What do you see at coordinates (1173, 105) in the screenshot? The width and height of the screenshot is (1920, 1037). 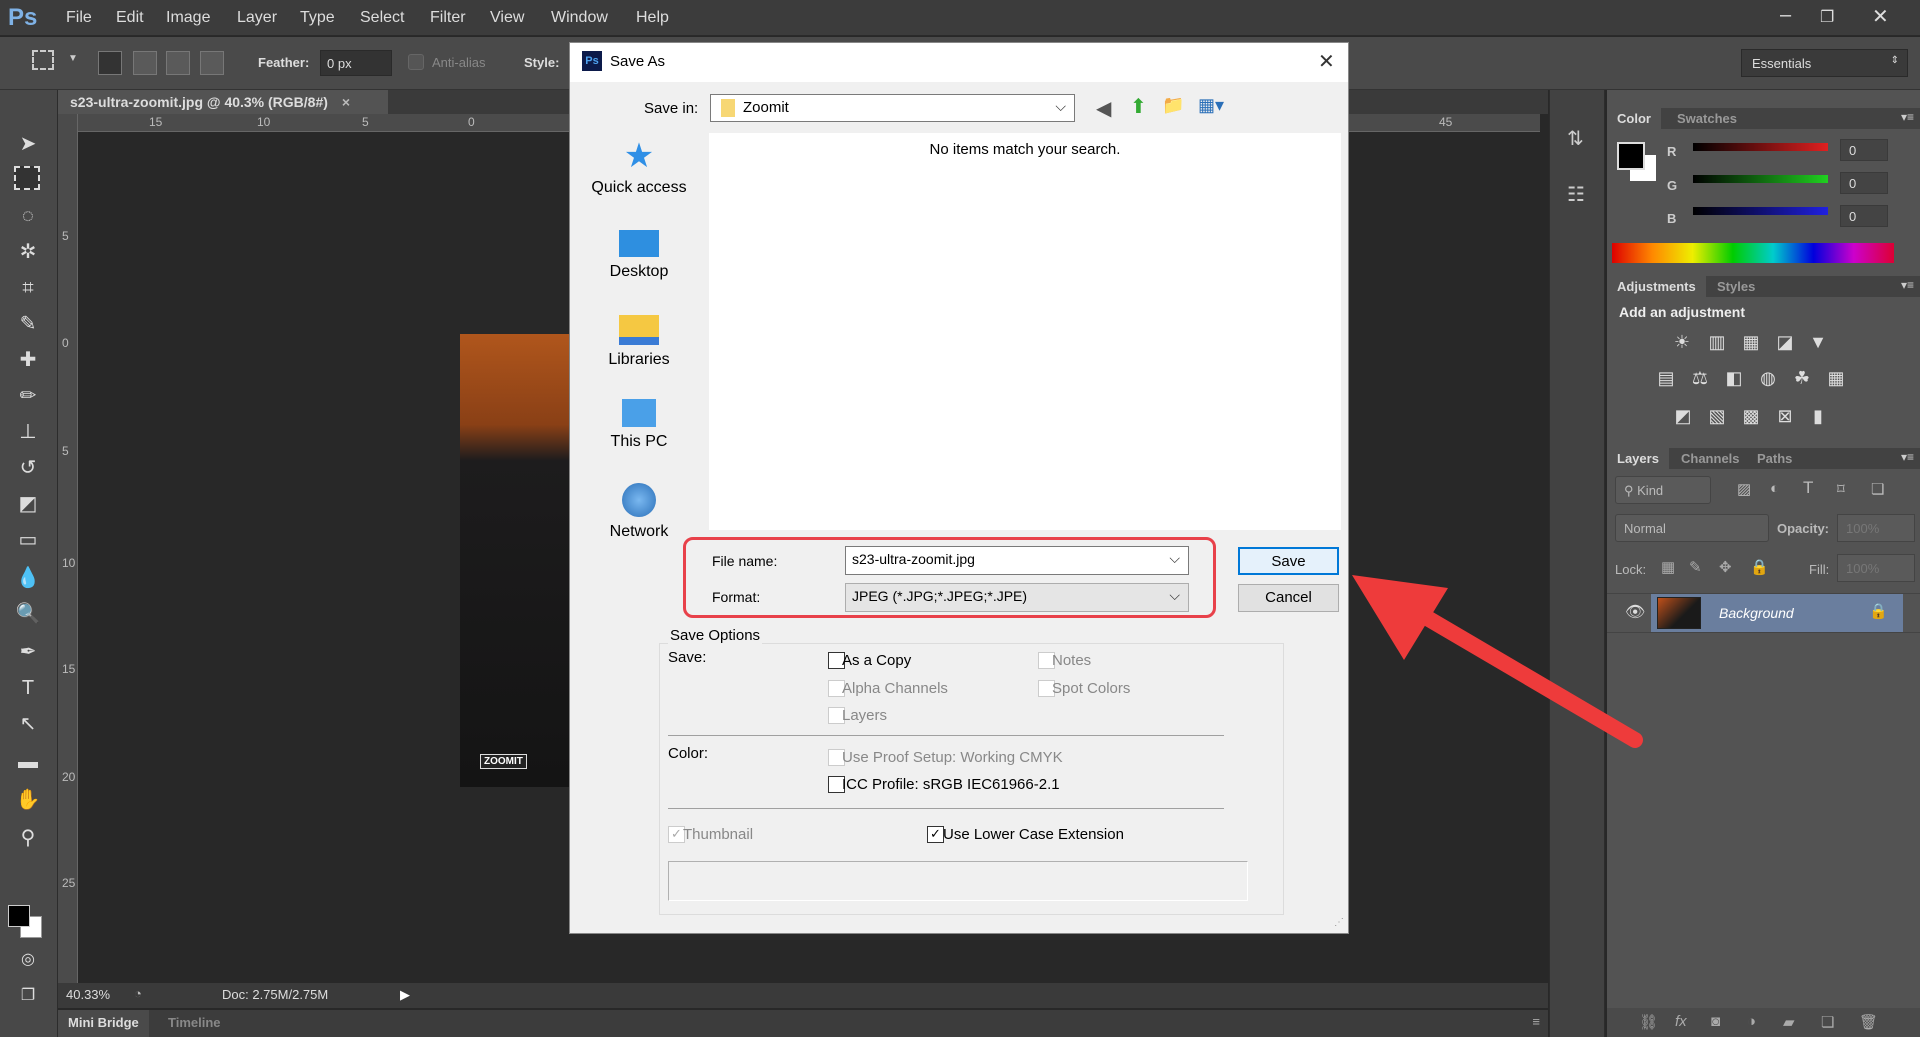 I see `new-folder-icon: 📁` at bounding box center [1173, 105].